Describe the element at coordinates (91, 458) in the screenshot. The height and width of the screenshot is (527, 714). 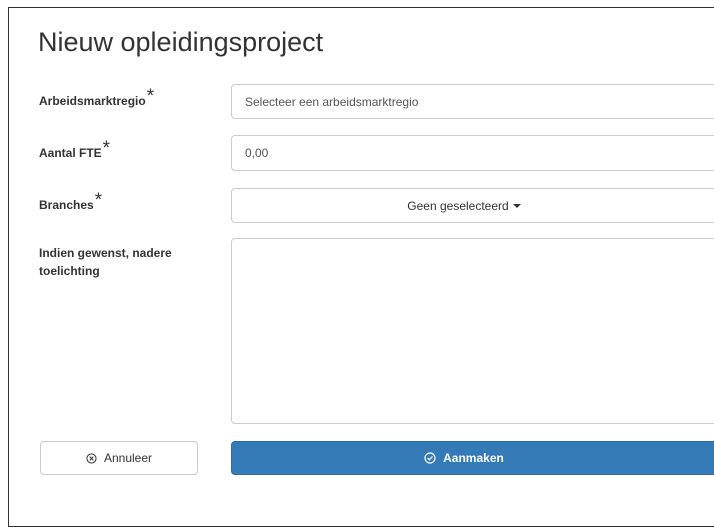
I see `circle-x-icon` at that location.